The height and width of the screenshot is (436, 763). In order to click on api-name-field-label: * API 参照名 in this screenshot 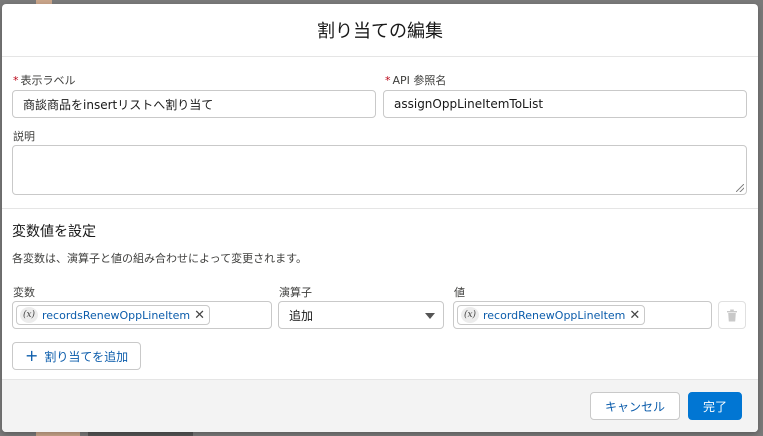, I will do `click(415, 80)`.